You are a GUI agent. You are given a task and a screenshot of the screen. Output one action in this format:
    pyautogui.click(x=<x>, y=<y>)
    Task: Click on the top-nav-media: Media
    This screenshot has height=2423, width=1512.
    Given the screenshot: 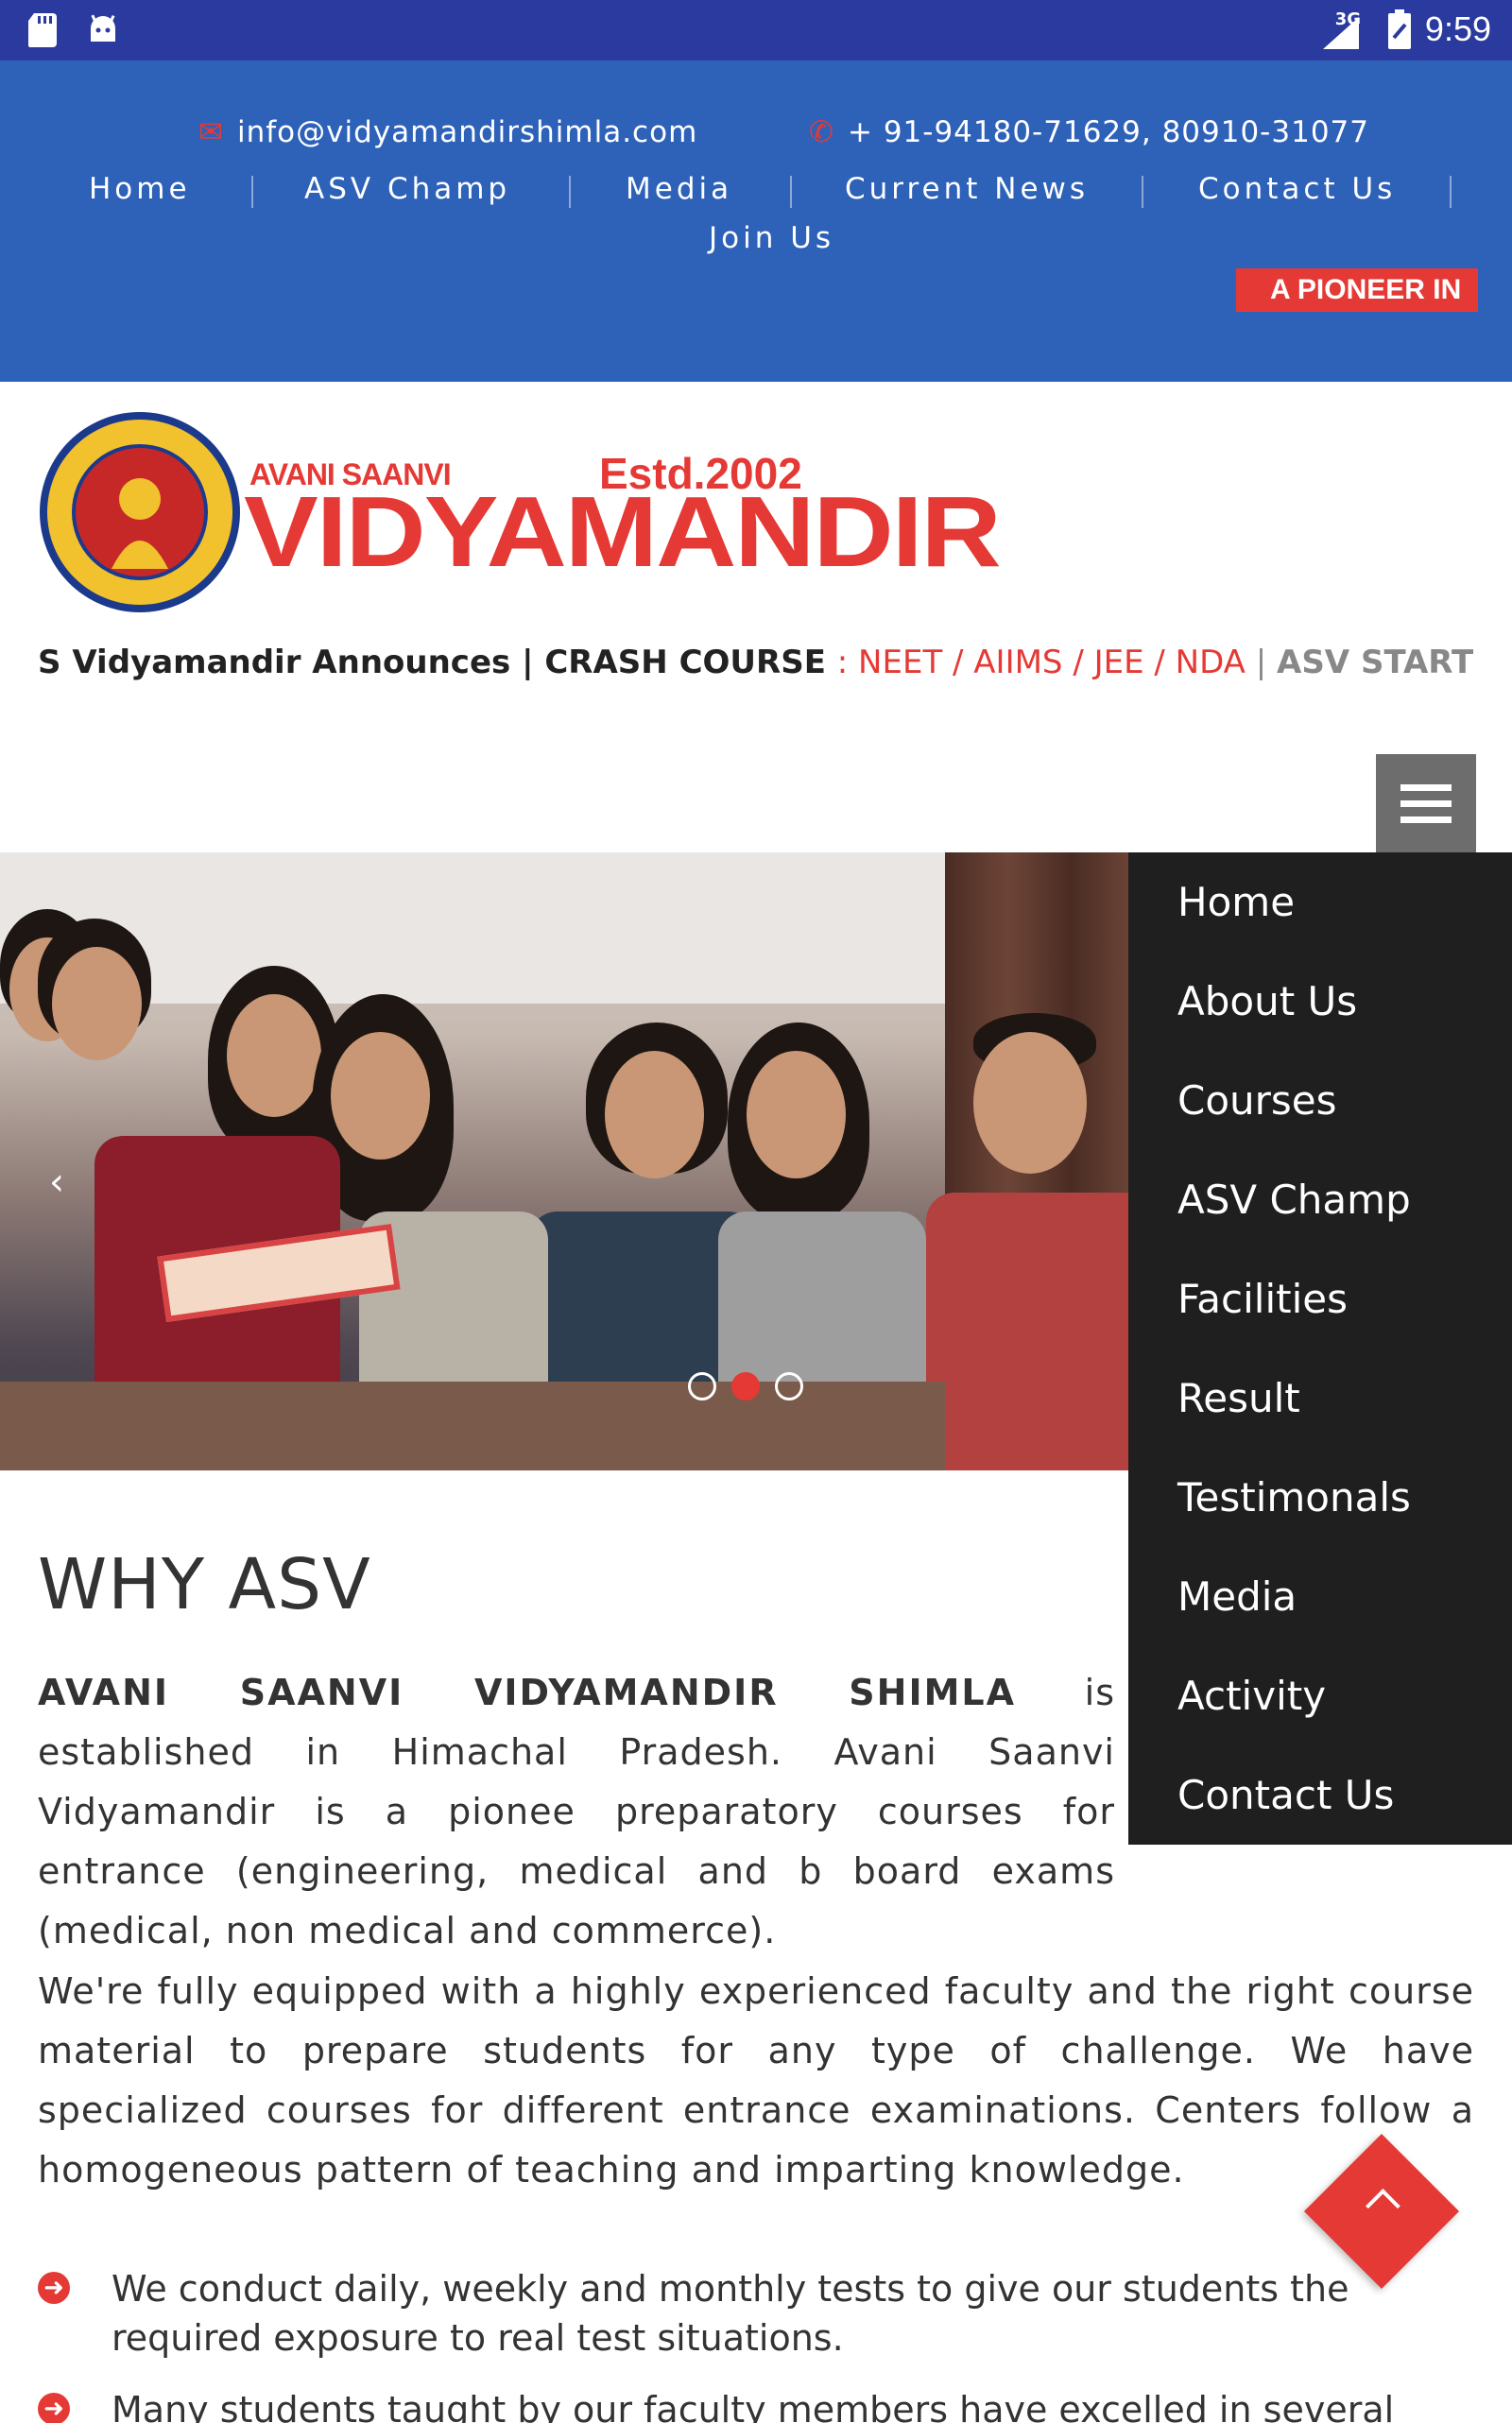 What is the action you would take?
    pyautogui.click(x=679, y=189)
    